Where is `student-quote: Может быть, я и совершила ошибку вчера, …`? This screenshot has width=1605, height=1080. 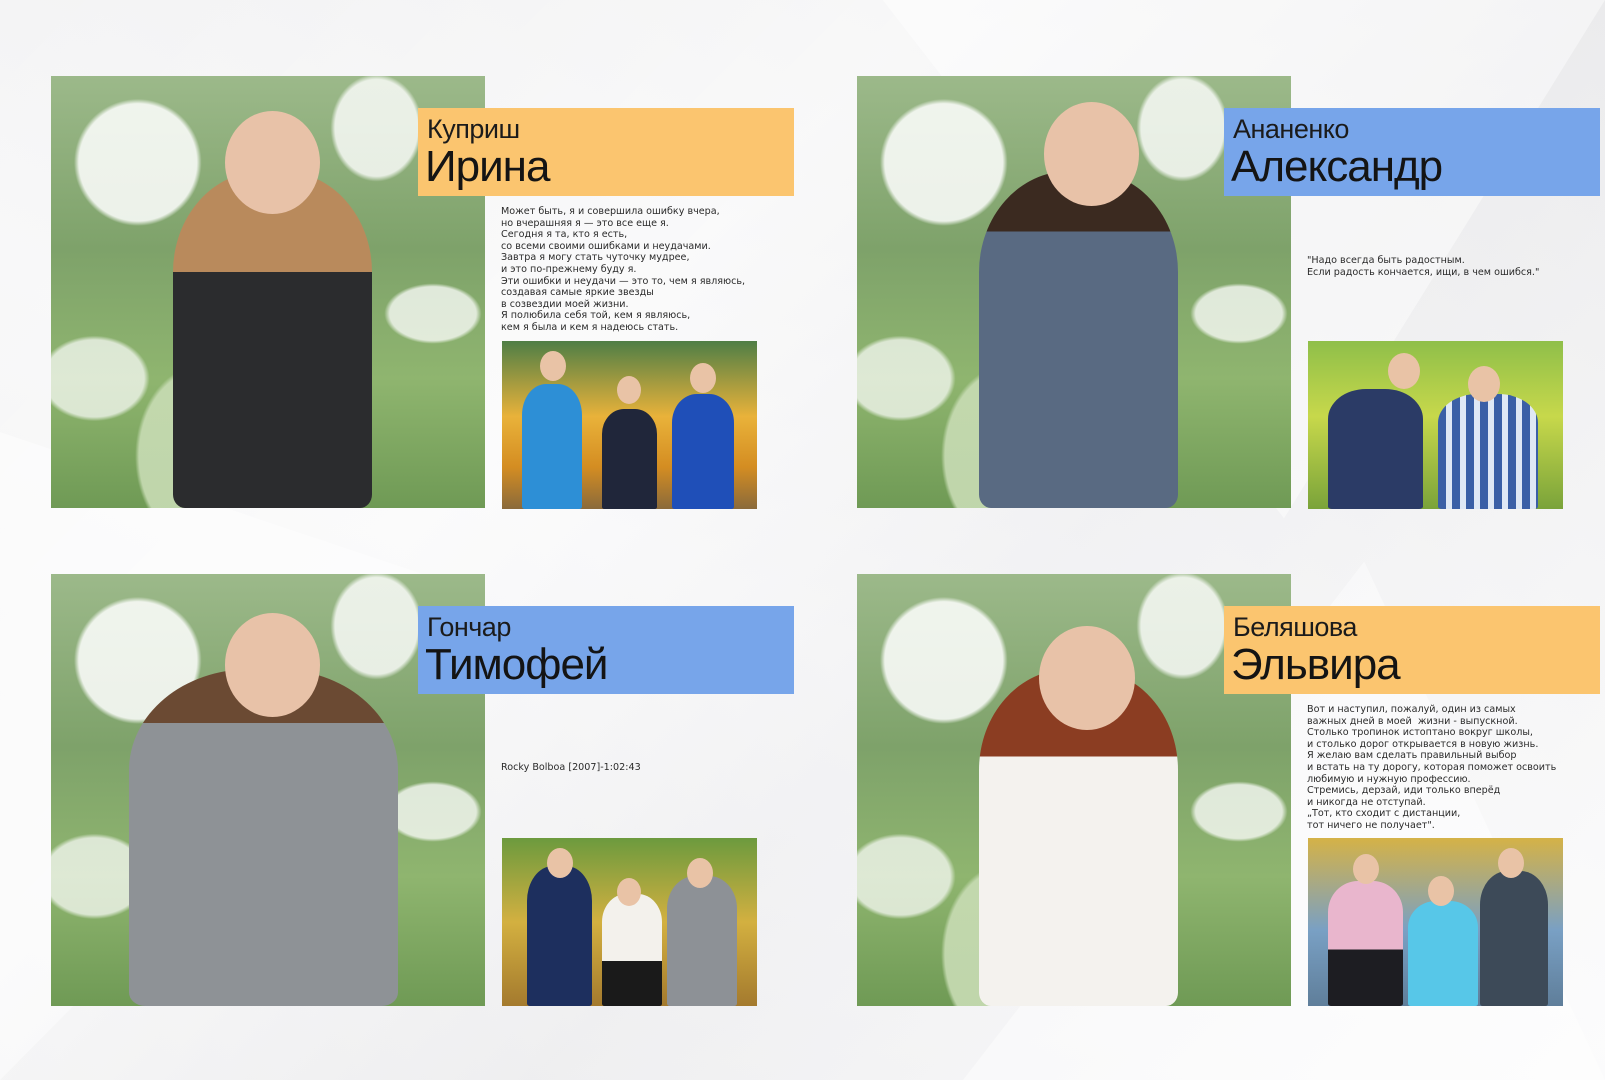
student-quote: Может быть, я и совершила ошибку вчера, … is located at coordinates (623, 269).